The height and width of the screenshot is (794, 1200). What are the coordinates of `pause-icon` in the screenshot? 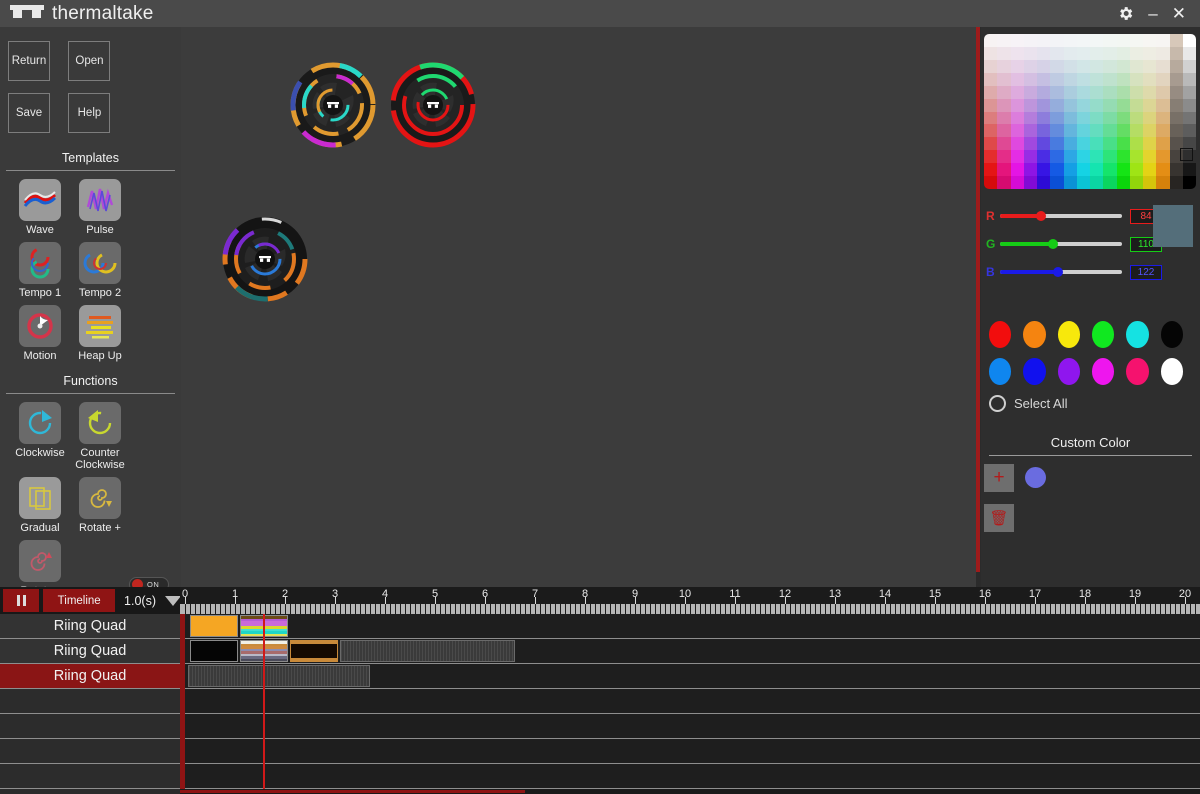 It's located at (21, 600).